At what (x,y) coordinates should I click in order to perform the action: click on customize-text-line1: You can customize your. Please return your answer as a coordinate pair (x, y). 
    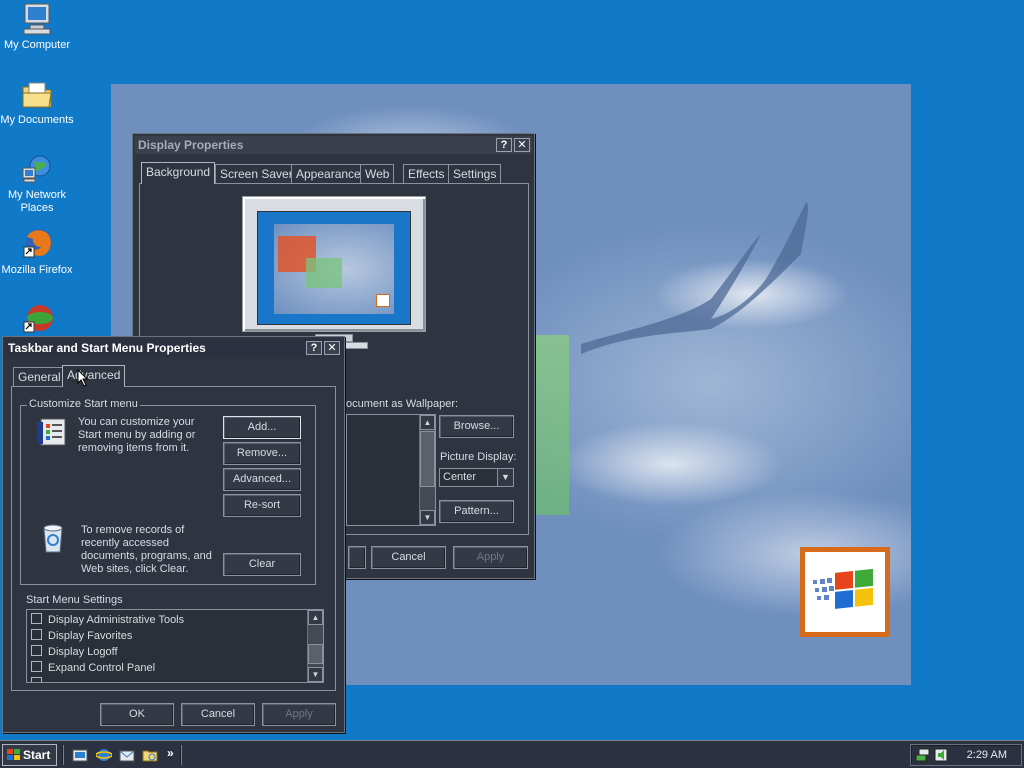
    Looking at the image, I should click on (136, 422).